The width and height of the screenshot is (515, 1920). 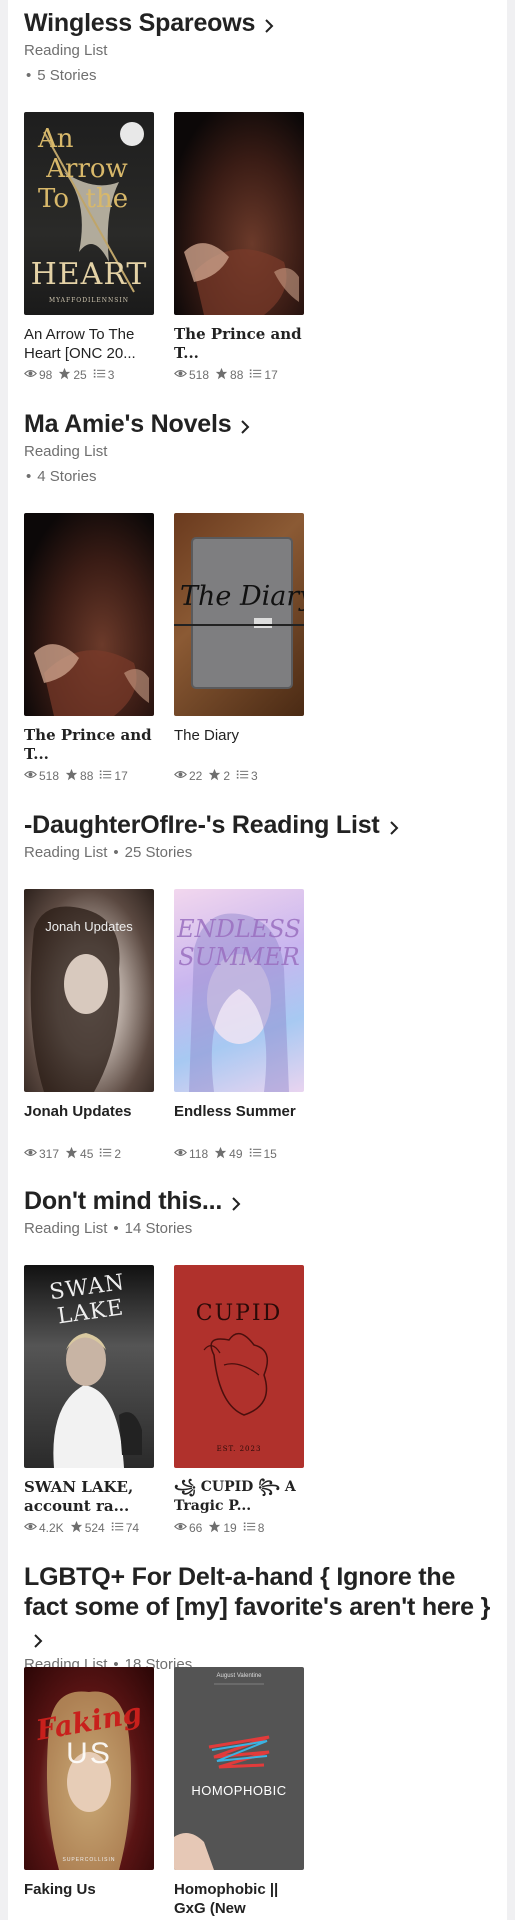 What do you see at coordinates (108, 1228) in the screenshot?
I see `reading-list-meta: Reading List • 14 Stories` at bounding box center [108, 1228].